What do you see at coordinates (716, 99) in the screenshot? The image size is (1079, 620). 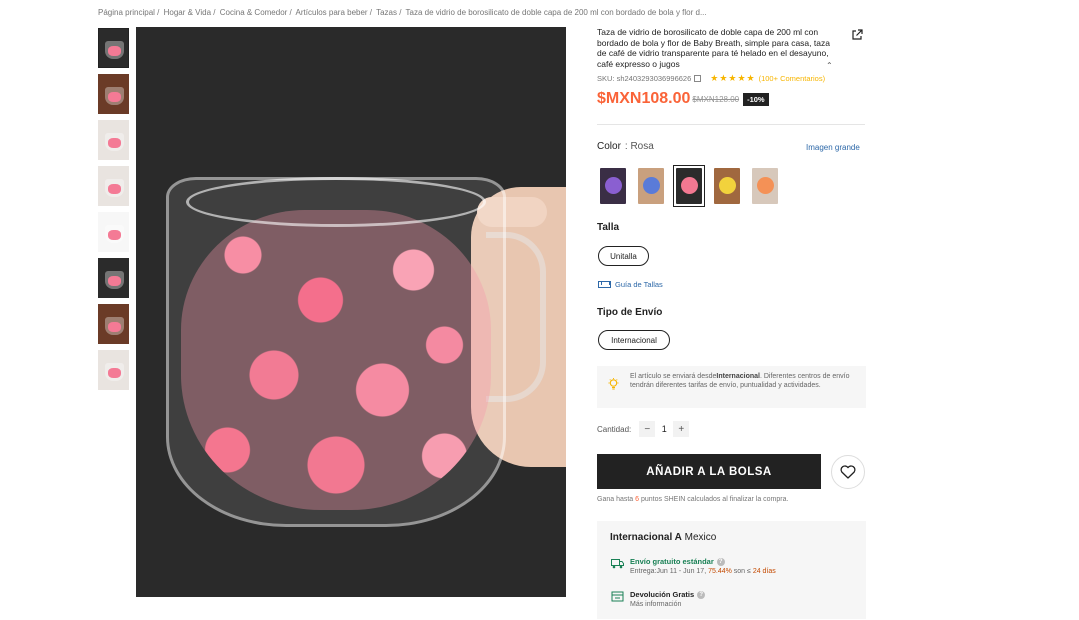 I see `original-price: $MXN128.00` at bounding box center [716, 99].